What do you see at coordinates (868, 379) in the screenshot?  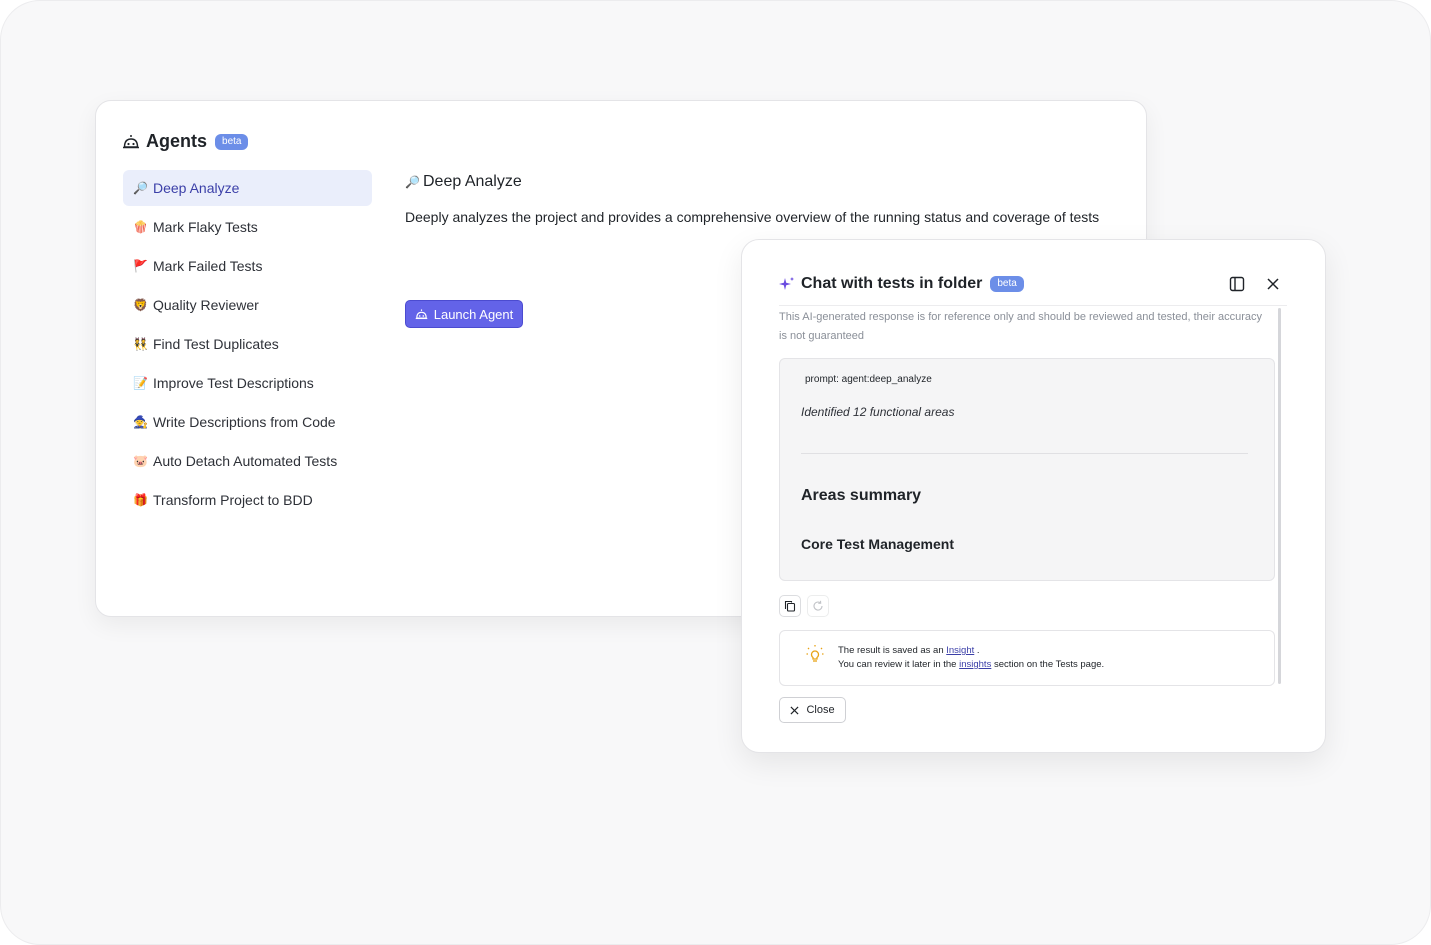 I see `prompt-label: prompt: agent:deep_analyze` at bounding box center [868, 379].